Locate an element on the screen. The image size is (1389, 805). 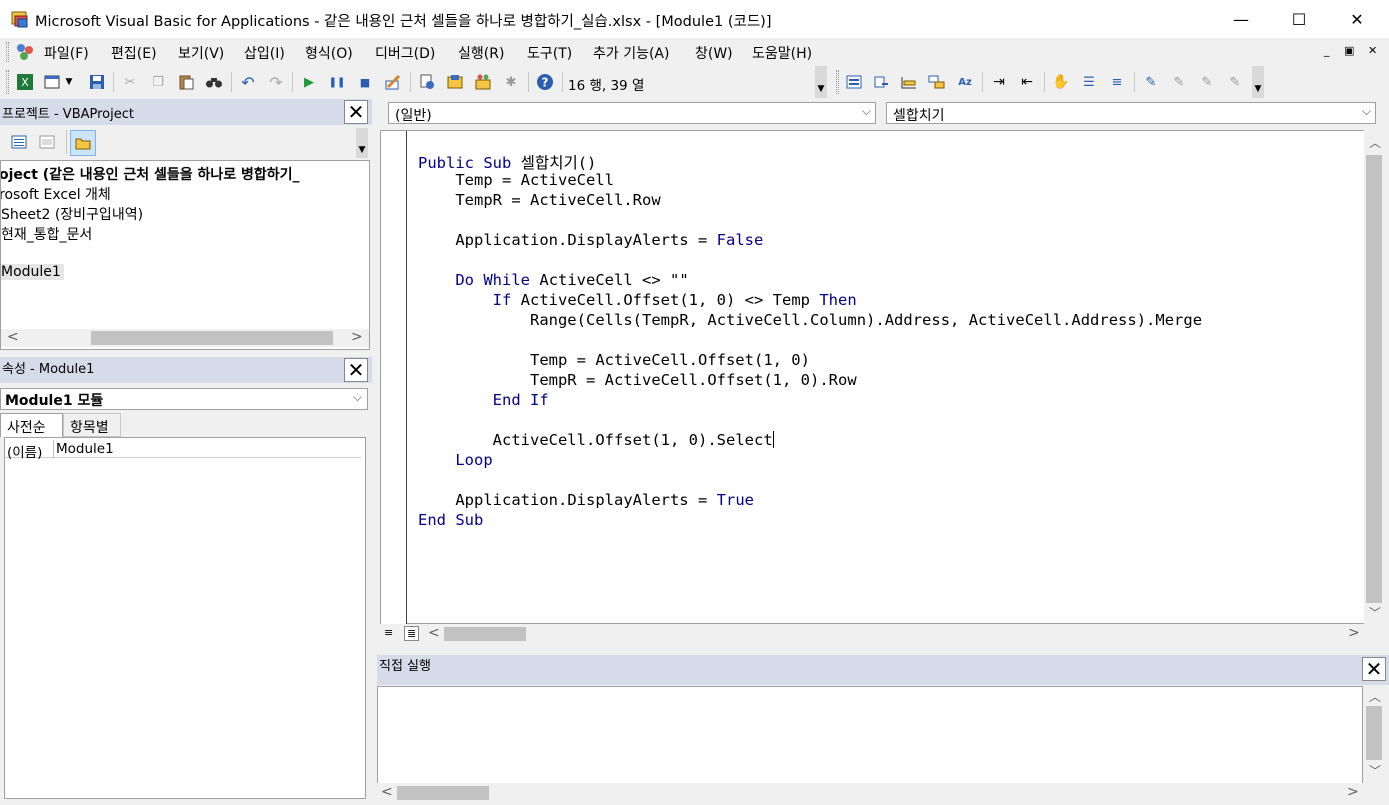
run-icon: ▶ is located at coordinates (309, 82).